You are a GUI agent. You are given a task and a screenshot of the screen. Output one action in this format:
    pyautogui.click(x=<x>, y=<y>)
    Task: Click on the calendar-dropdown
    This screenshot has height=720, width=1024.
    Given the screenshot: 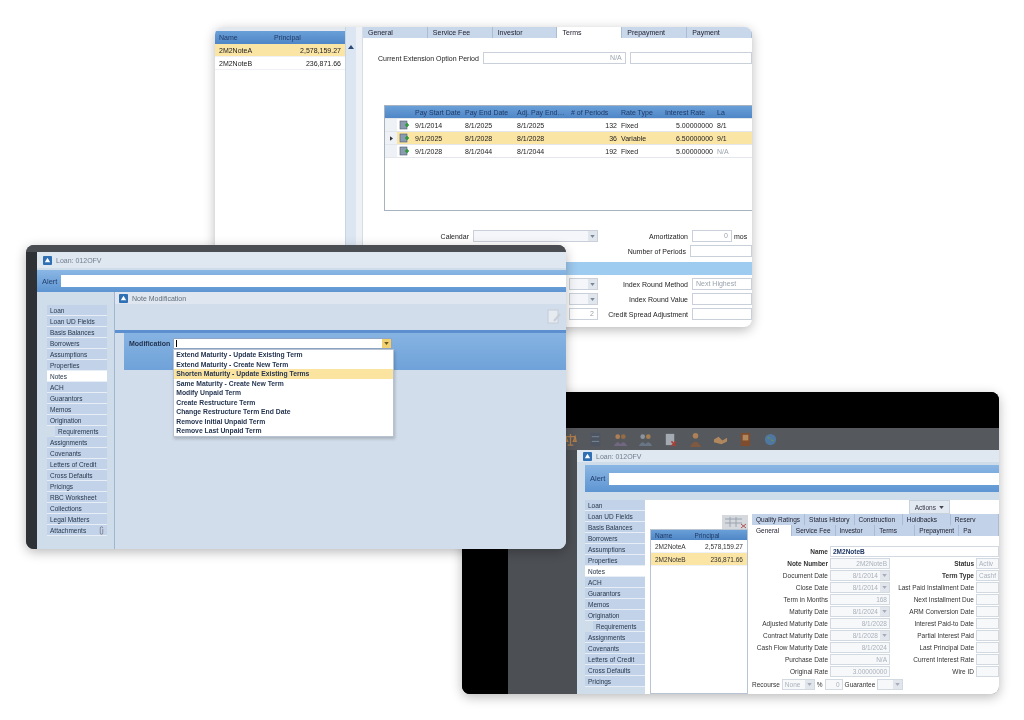 What is the action you would take?
    pyautogui.click(x=535, y=236)
    